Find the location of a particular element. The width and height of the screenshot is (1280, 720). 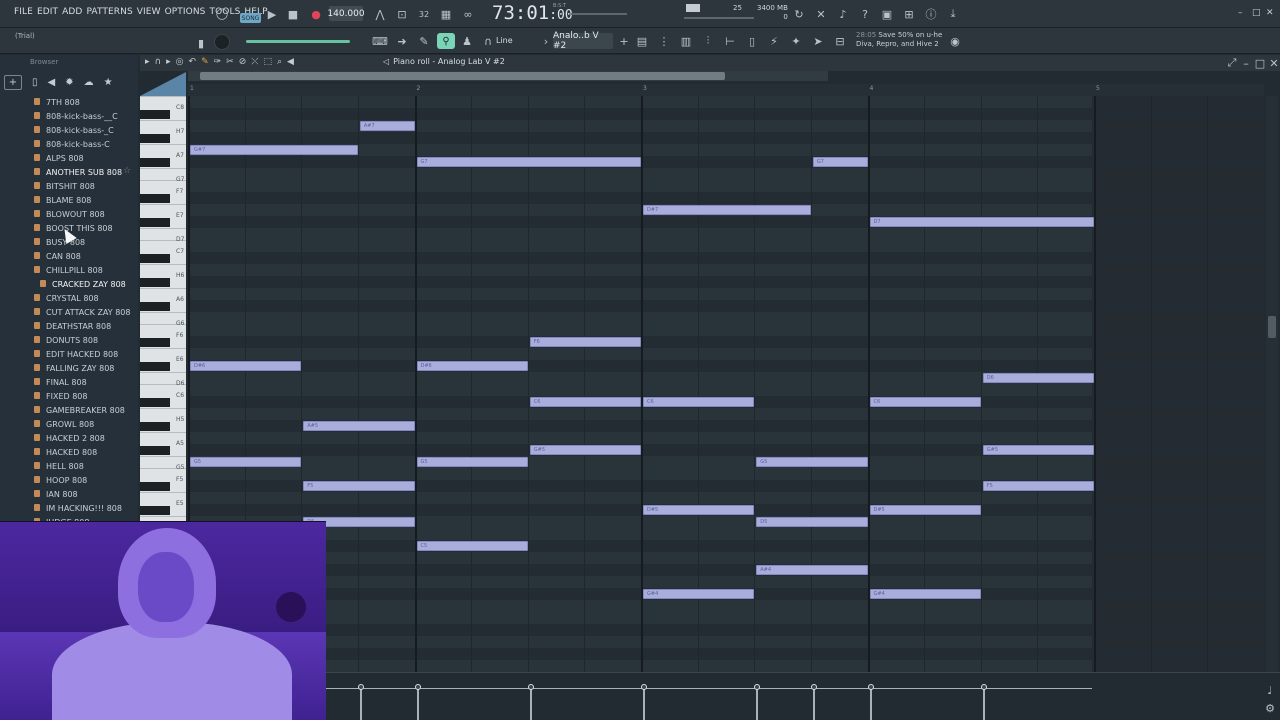

note: D7 is located at coordinates (981, 222).